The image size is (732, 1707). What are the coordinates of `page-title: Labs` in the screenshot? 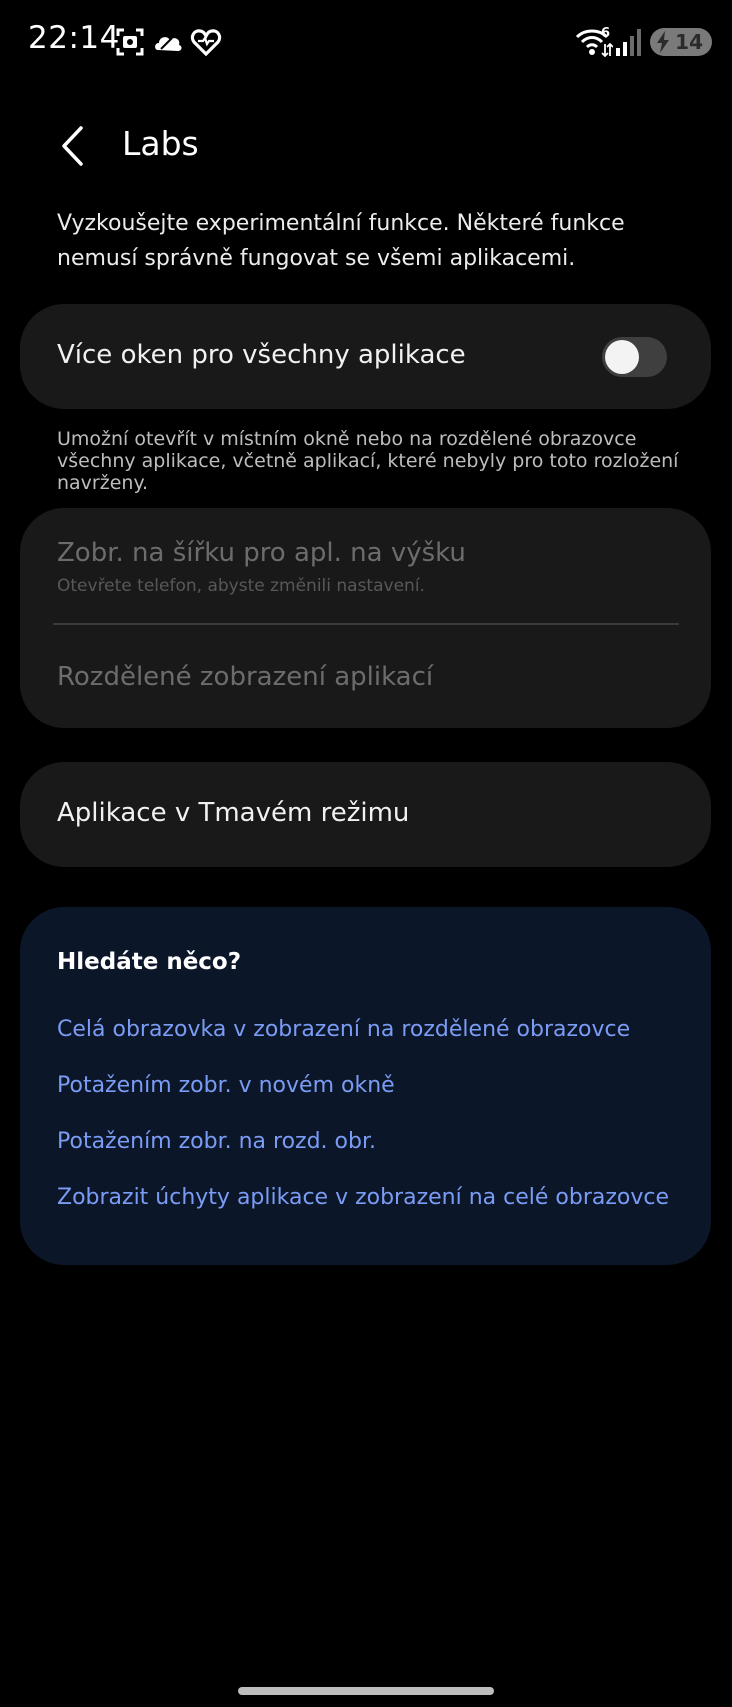 It's located at (160, 143).